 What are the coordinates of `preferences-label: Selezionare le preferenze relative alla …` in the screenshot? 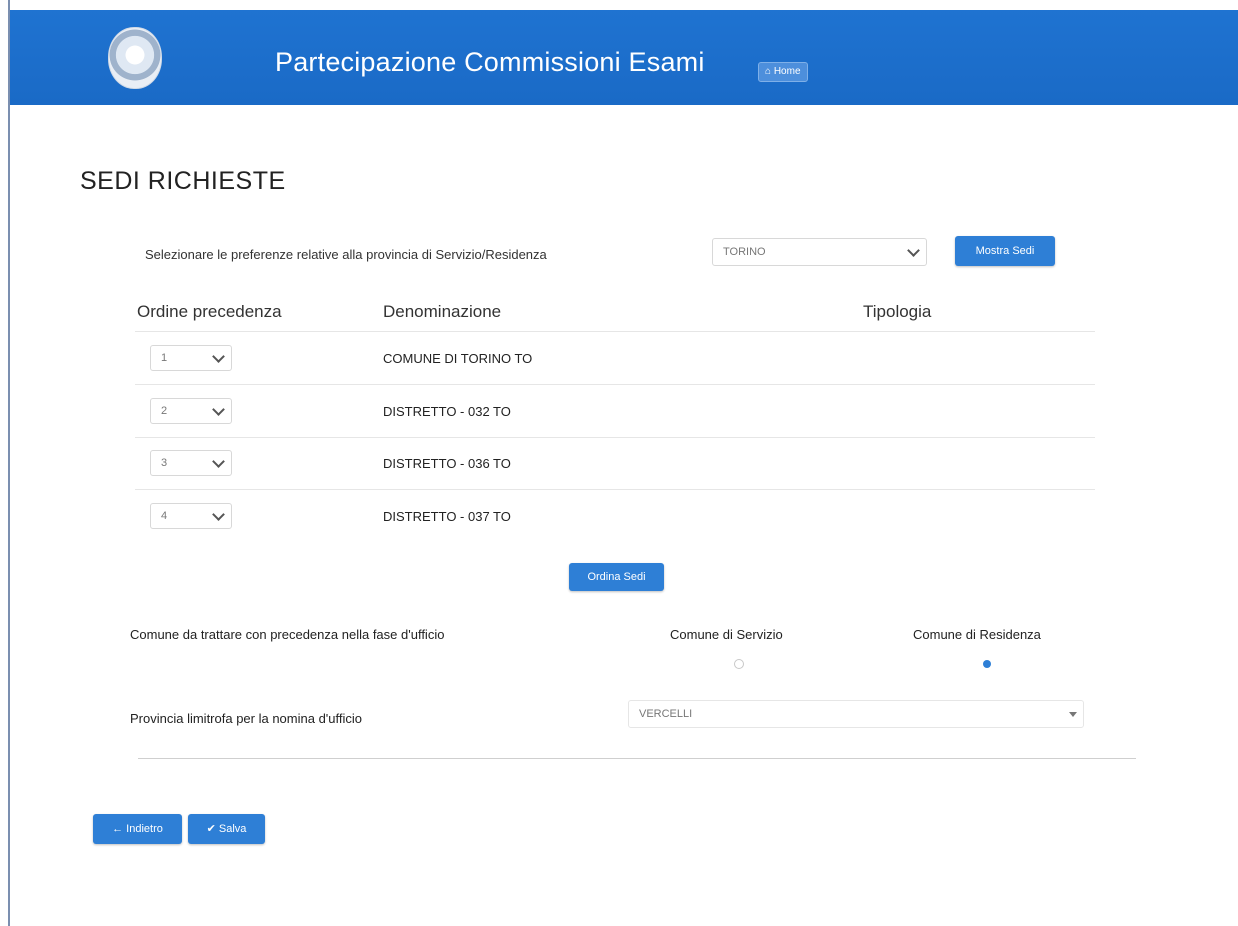 It's located at (346, 254).